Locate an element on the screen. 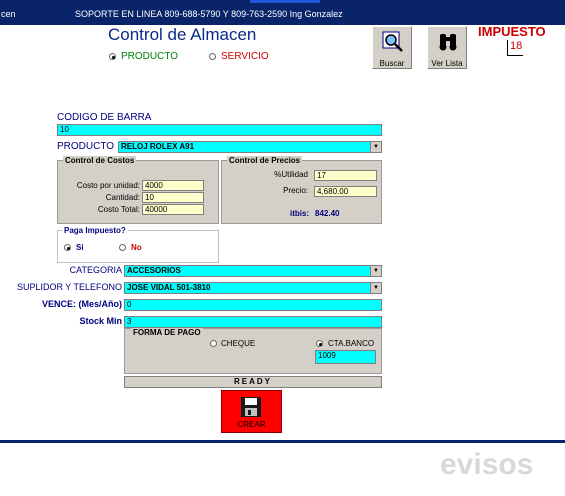 This screenshot has height=496, width=565. suplidor-select: JOSE VIDAL 501-3810 ▼ is located at coordinates (253, 288).